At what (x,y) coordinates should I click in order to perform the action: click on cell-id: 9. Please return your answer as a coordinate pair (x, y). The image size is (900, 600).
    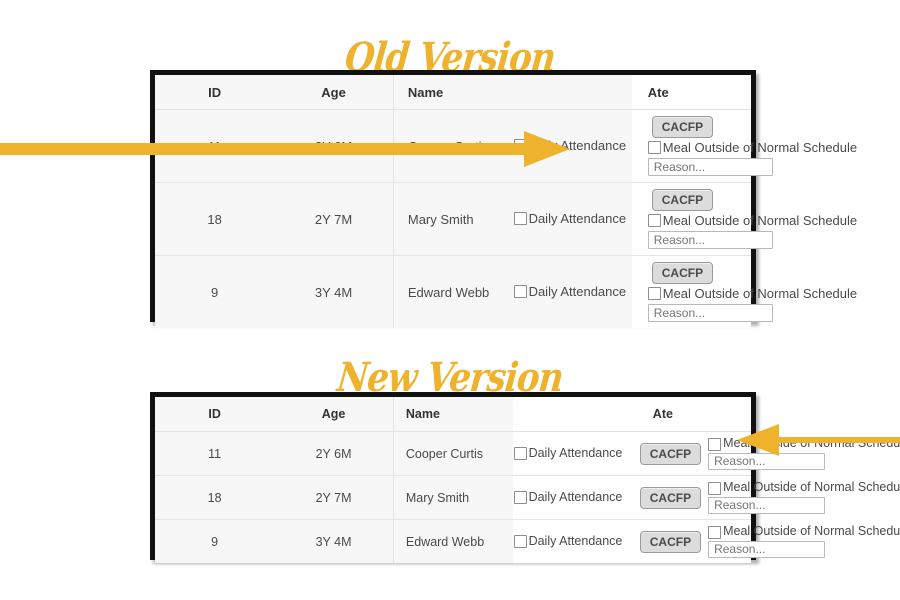
    Looking at the image, I should click on (215, 541).